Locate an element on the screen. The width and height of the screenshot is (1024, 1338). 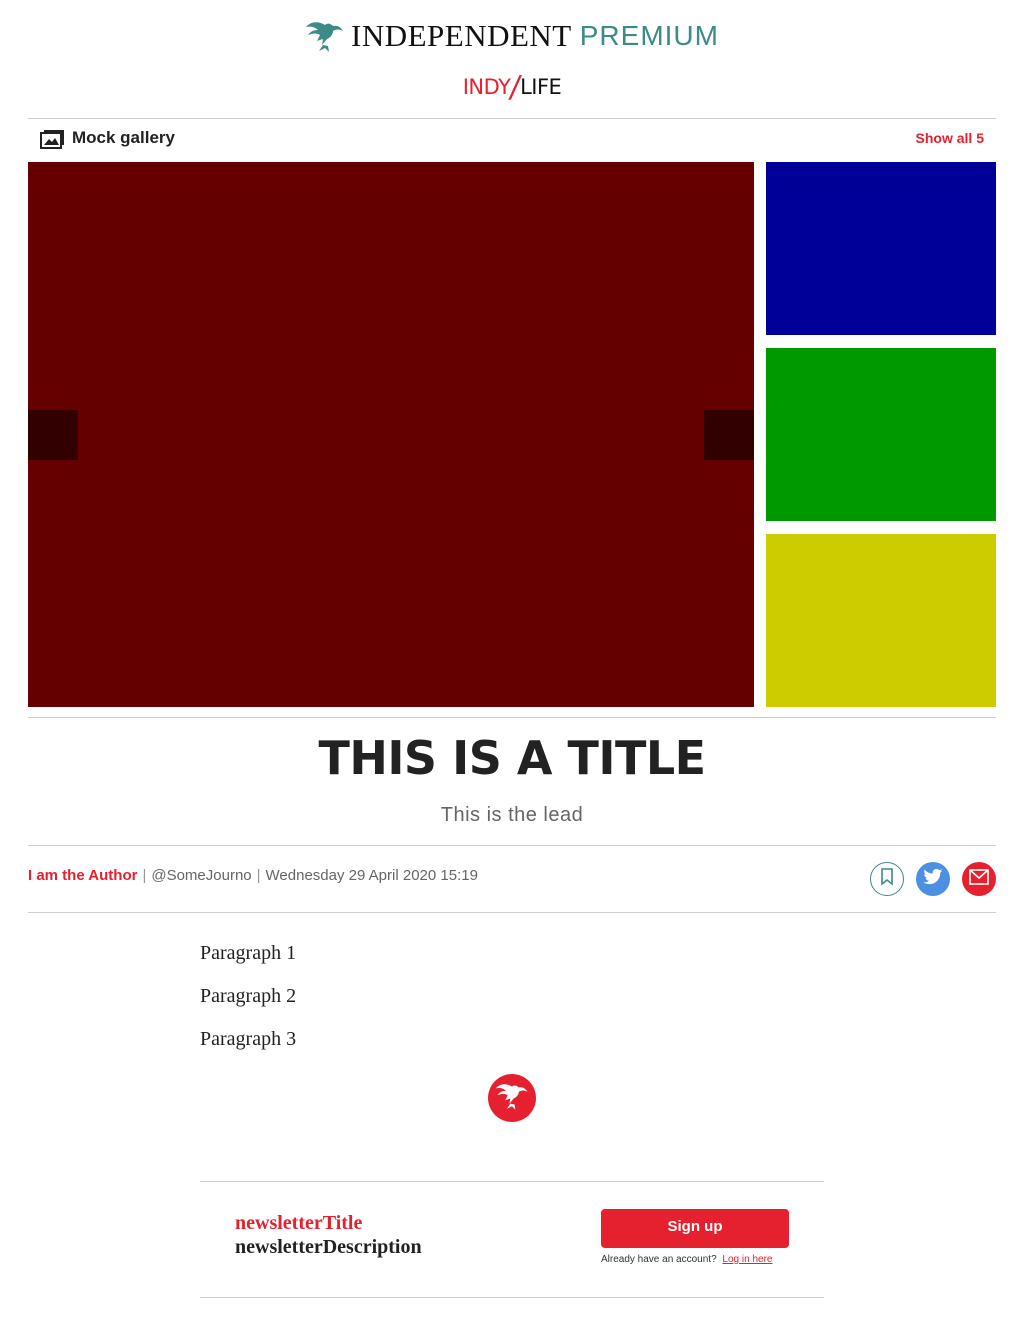
brand-logo: INDEPENDENT PREMIUM is located at coordinates (512, 36).